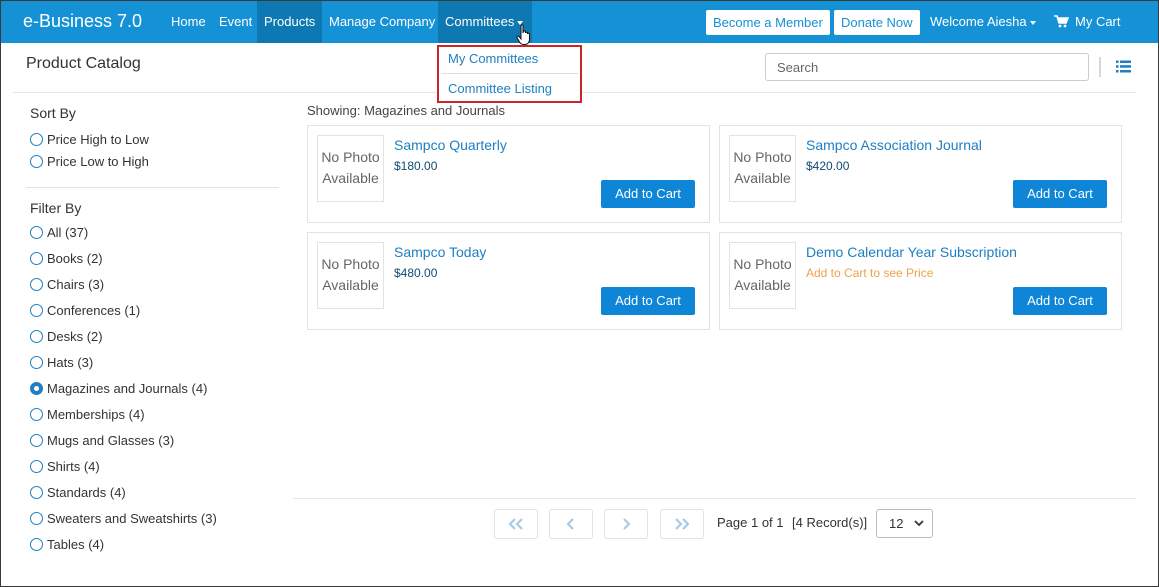  Describe the element at coordinates (919, 523) in the screenshot. I see `chevron-down-icon` at that location.